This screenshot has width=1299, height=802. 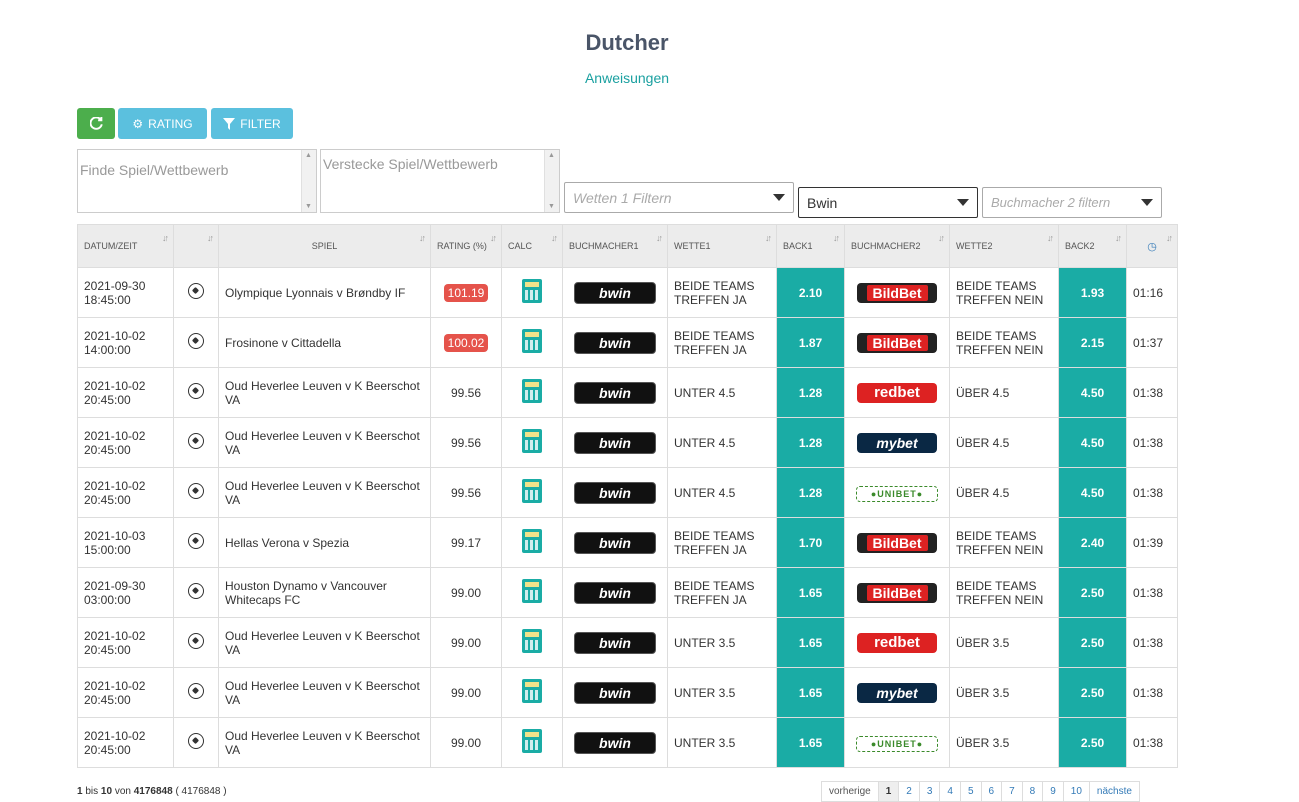 I want to click on col-bet1: WETTE1 ↓↑, so click(x=722, y=246).